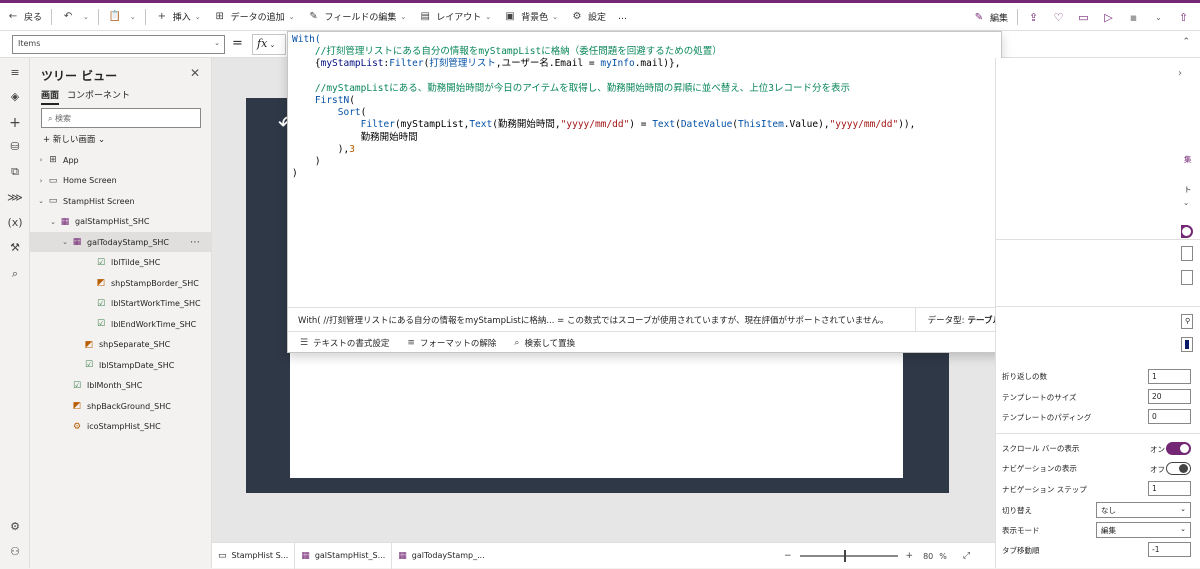  I want to click on tab-screens: 画面, so click(50, 96).